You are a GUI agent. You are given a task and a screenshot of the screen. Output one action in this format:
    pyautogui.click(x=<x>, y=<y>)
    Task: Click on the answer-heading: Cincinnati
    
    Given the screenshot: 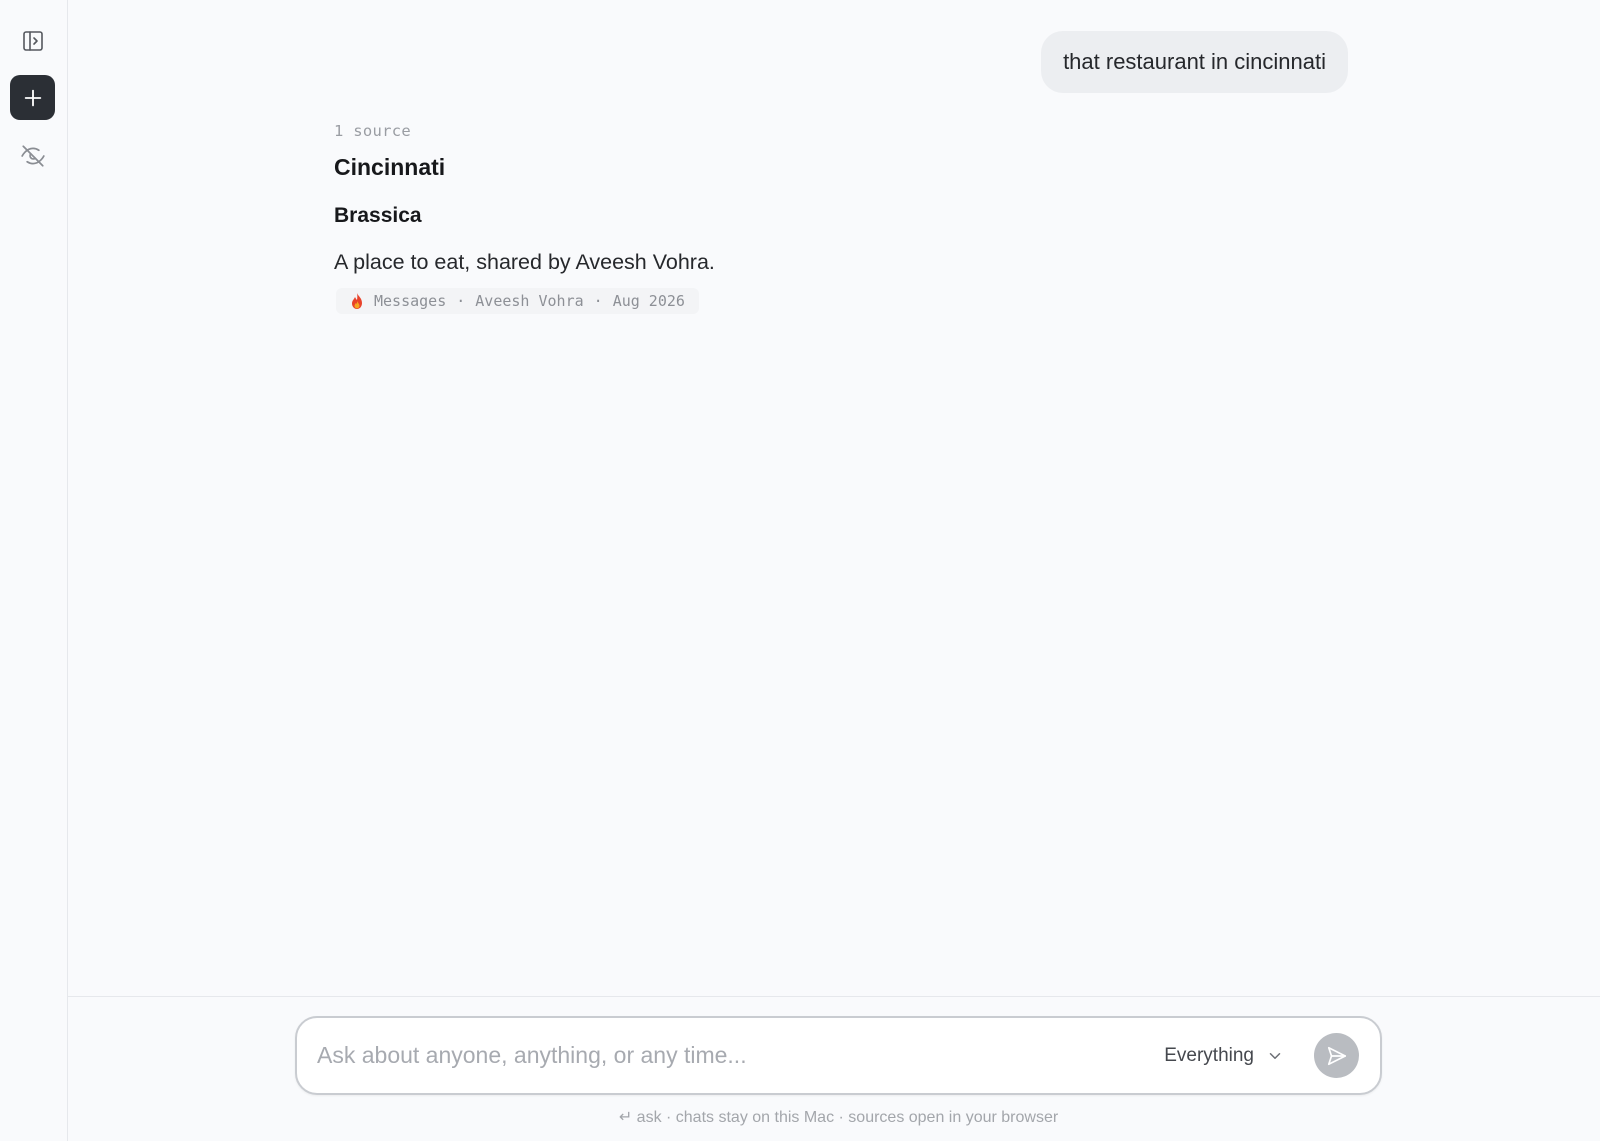 What is the action you would take?
    pyautogui.click(x=390, y=167)
    